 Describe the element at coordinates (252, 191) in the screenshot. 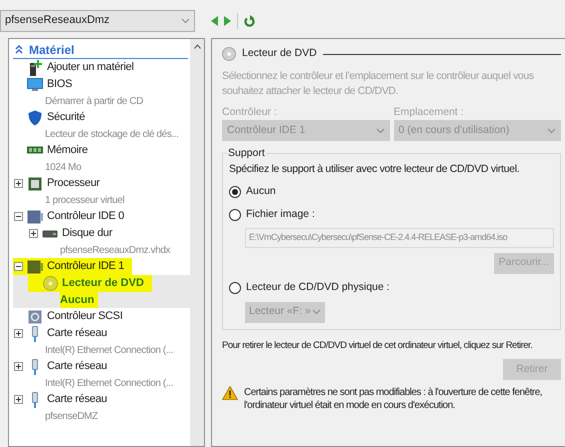

I see `radio-option: Aucun` at that location.